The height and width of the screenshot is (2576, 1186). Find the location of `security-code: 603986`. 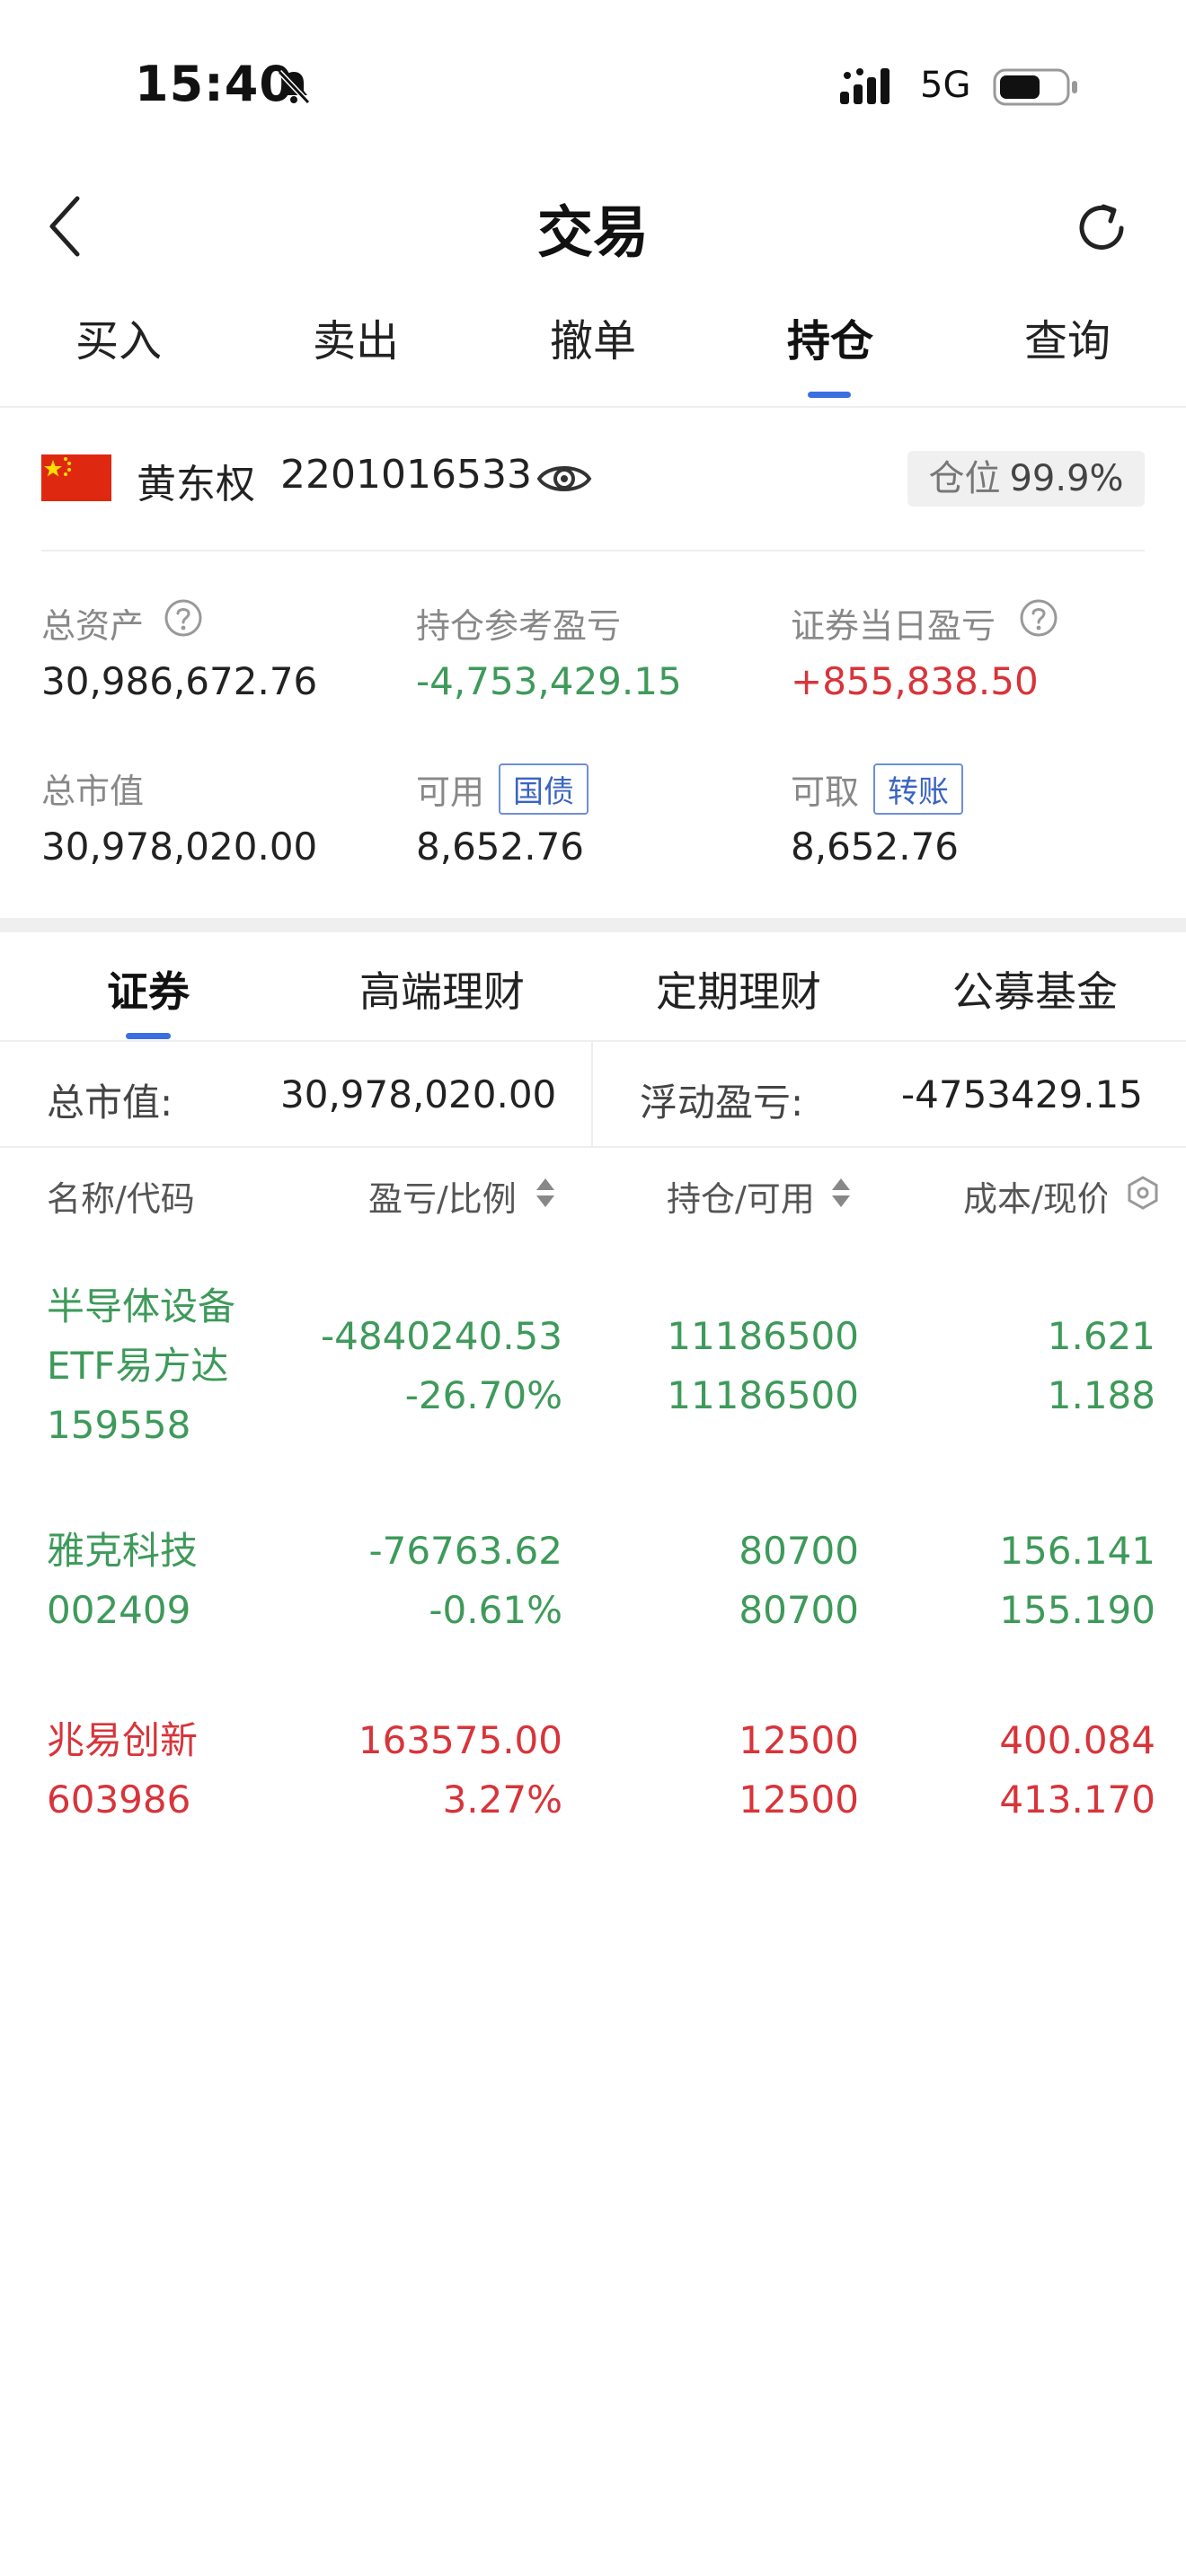

security-code: 603986 is located at coordinates (119, 1800).